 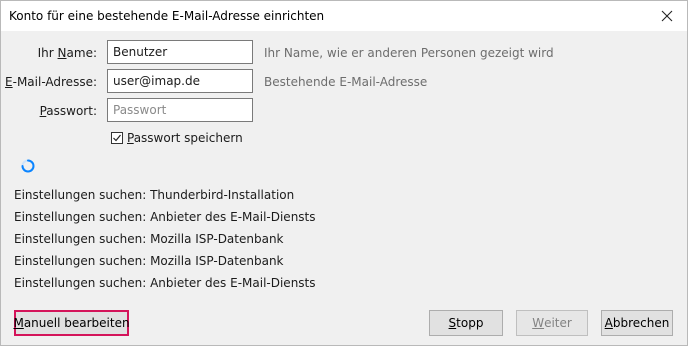 I want to click on password-row: Passwort:, so click(x=344, y=111).